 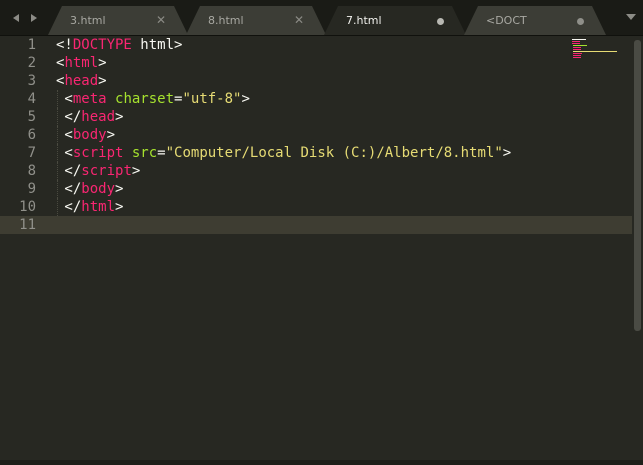 I want to click on line-number: 8, so click(x=31, y=171).